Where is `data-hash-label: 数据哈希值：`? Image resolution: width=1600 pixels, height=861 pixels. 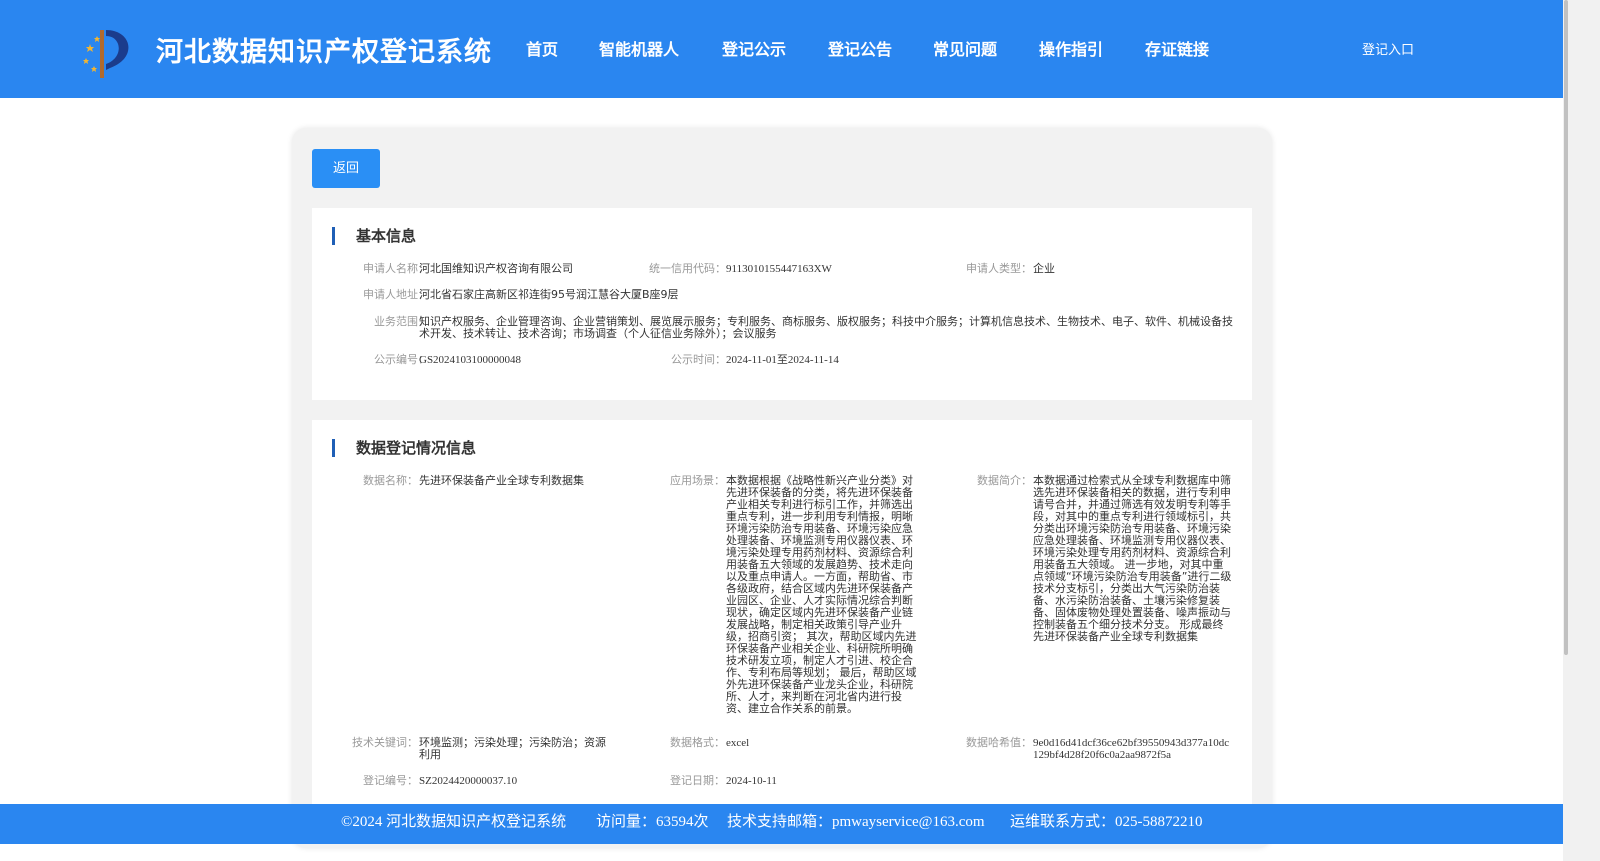 data-hash-label: 数据哈希值： is located at coordinates (999, 742).